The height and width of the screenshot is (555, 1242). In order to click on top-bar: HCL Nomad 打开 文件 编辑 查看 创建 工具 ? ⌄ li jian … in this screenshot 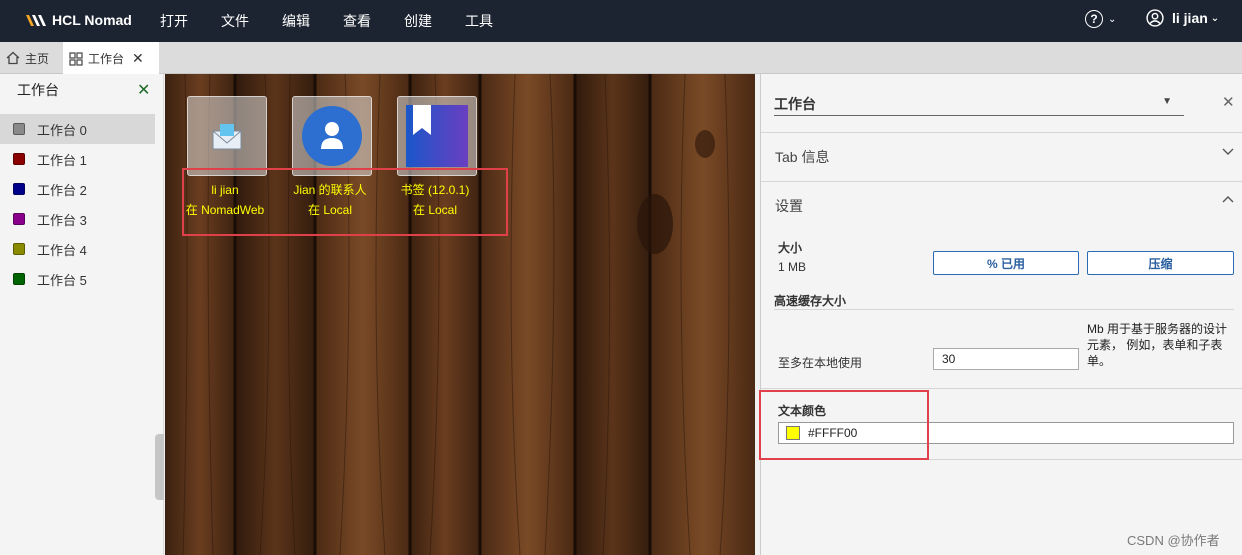, I will do `click(621, 21)`.